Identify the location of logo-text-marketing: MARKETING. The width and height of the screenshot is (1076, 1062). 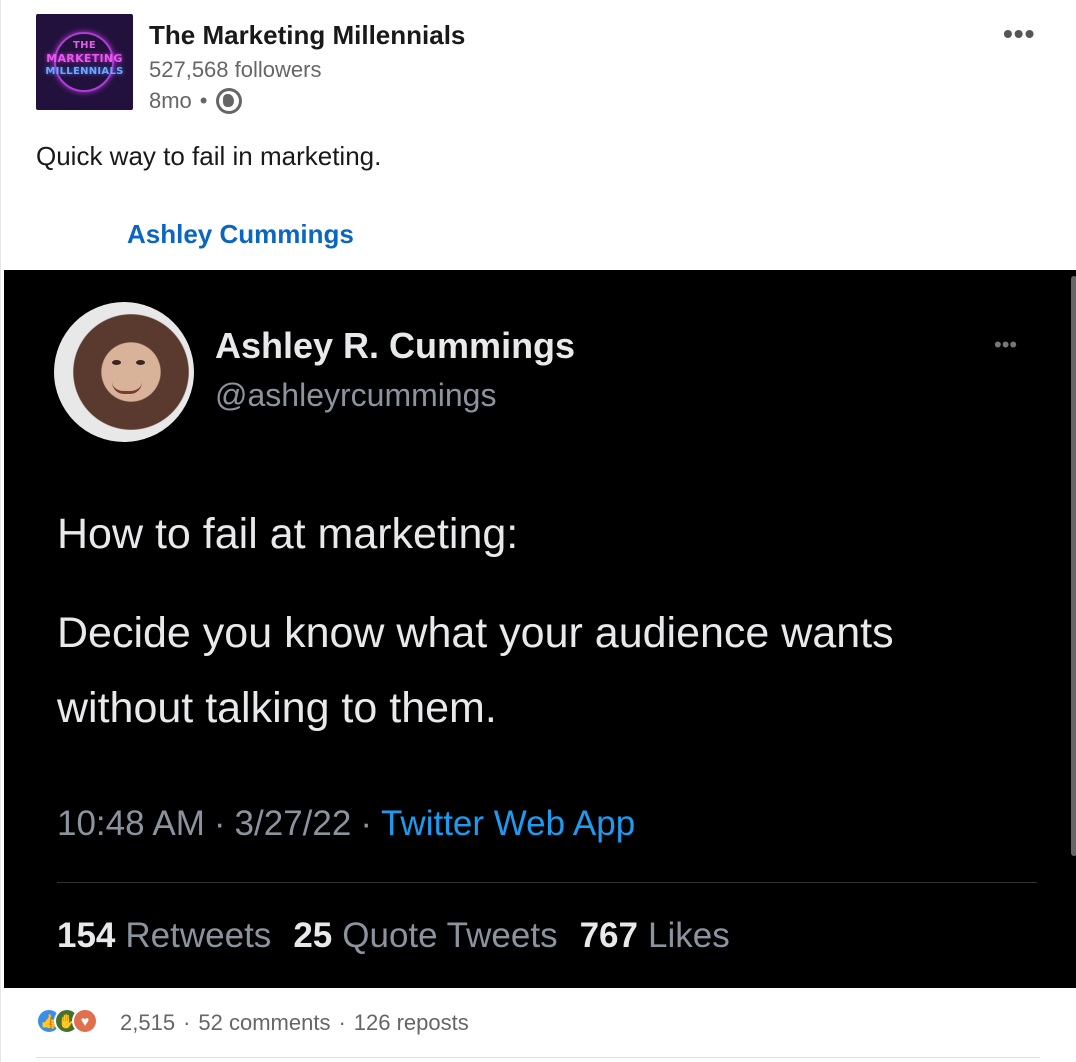
(84, 58).